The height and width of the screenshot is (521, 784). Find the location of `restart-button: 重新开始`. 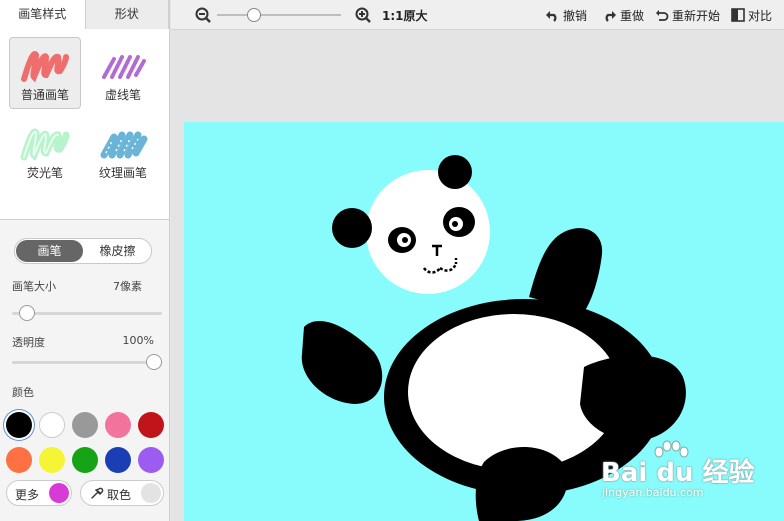

restart-button: 重新开始 is located at coordinates (687, 15).